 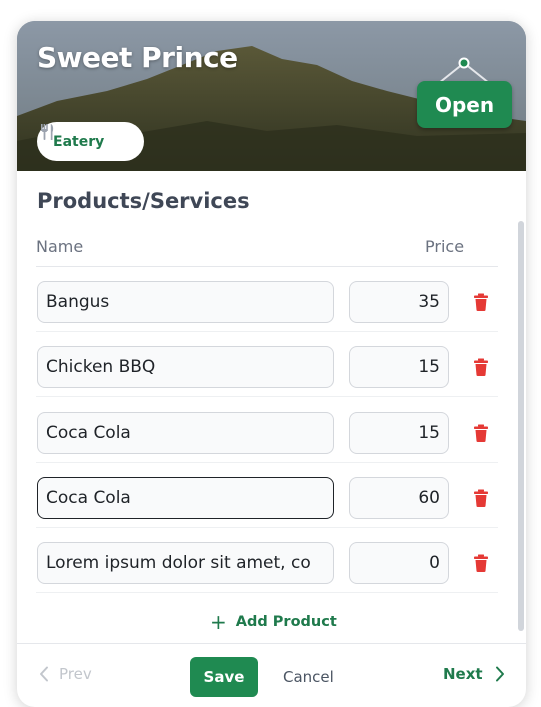 What do you see at coordinates (218, 622) in the screenshot?
I see `plus-icon: +` at bounding box center [218, 622].